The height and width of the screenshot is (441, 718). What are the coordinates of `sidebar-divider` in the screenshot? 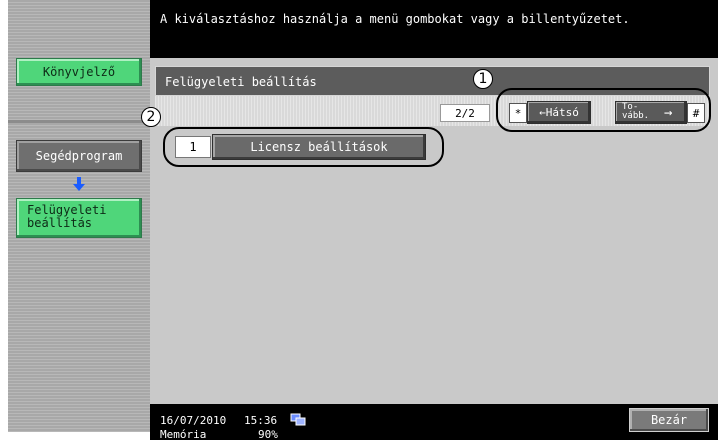 It's located at (79, 121).